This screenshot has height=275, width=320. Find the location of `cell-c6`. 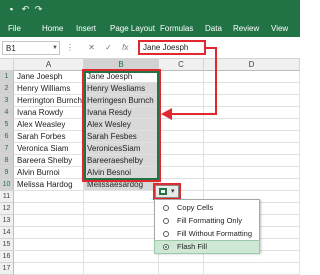

cell-c6 is located at coordinates (181, 137).